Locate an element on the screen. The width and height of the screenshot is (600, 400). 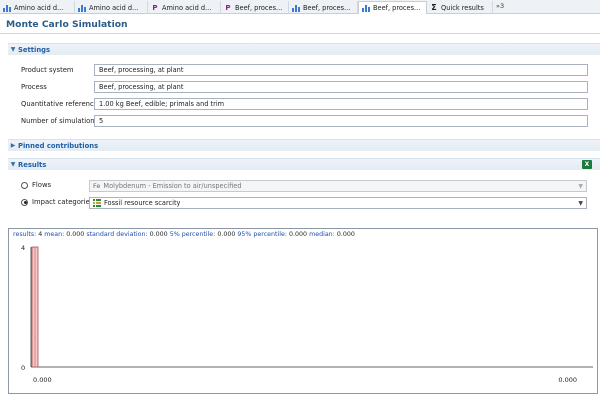
tab-beef-3-active: Beef, proces... ✕ is located at coordinates (392, 7).